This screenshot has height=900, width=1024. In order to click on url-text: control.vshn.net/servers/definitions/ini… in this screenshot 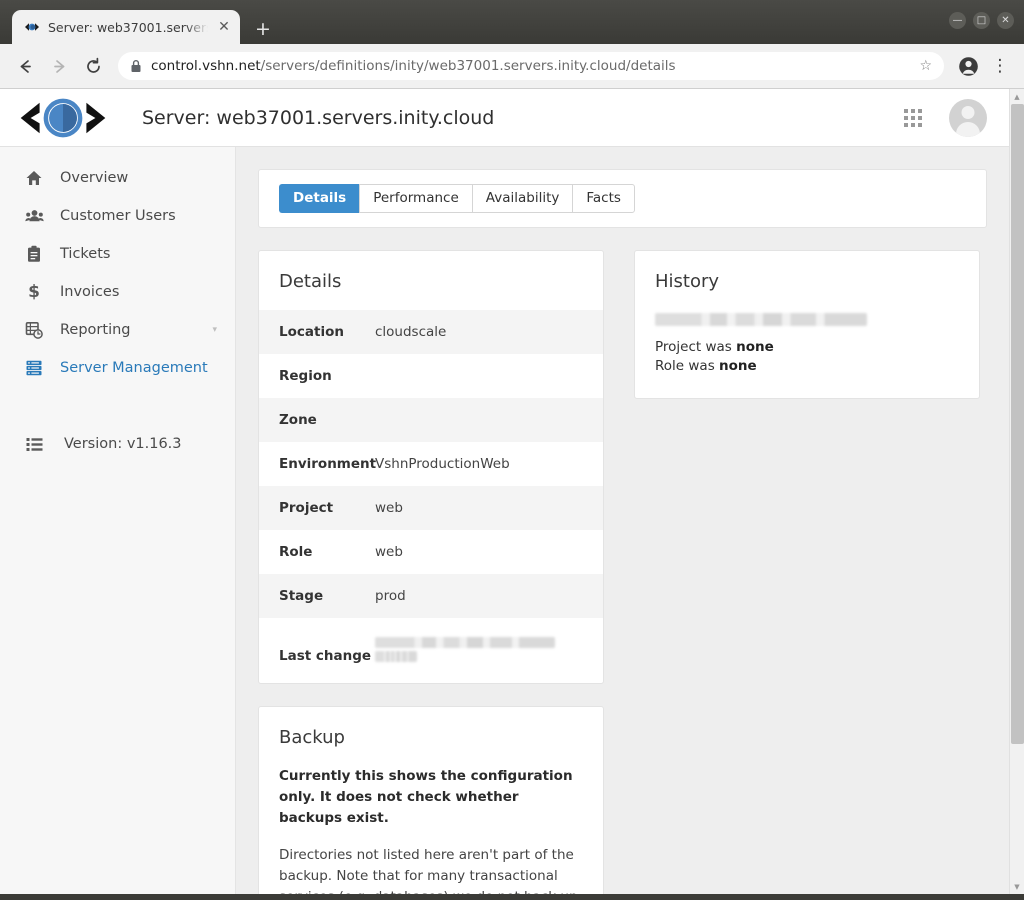, I will do `click(530, 66)`.